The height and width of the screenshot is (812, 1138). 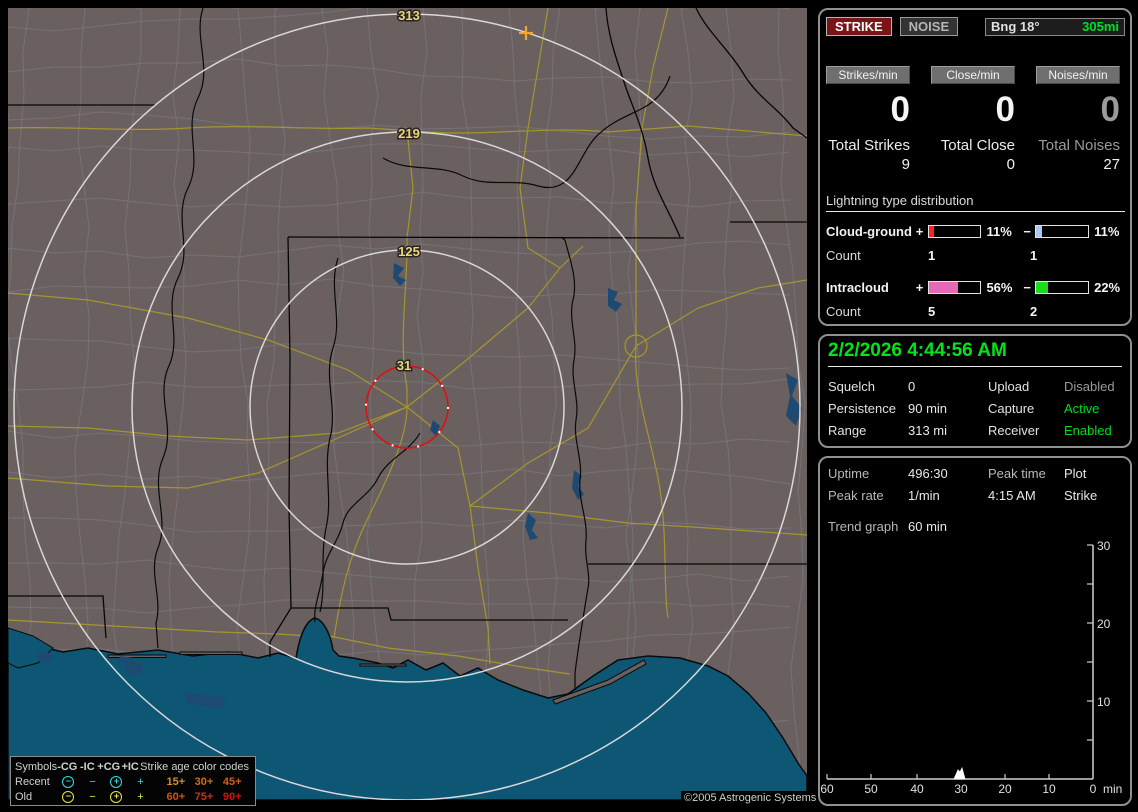 I want to click on copyright-text: ©2005 Astrogenic Systems, so click(x=750, y=798).